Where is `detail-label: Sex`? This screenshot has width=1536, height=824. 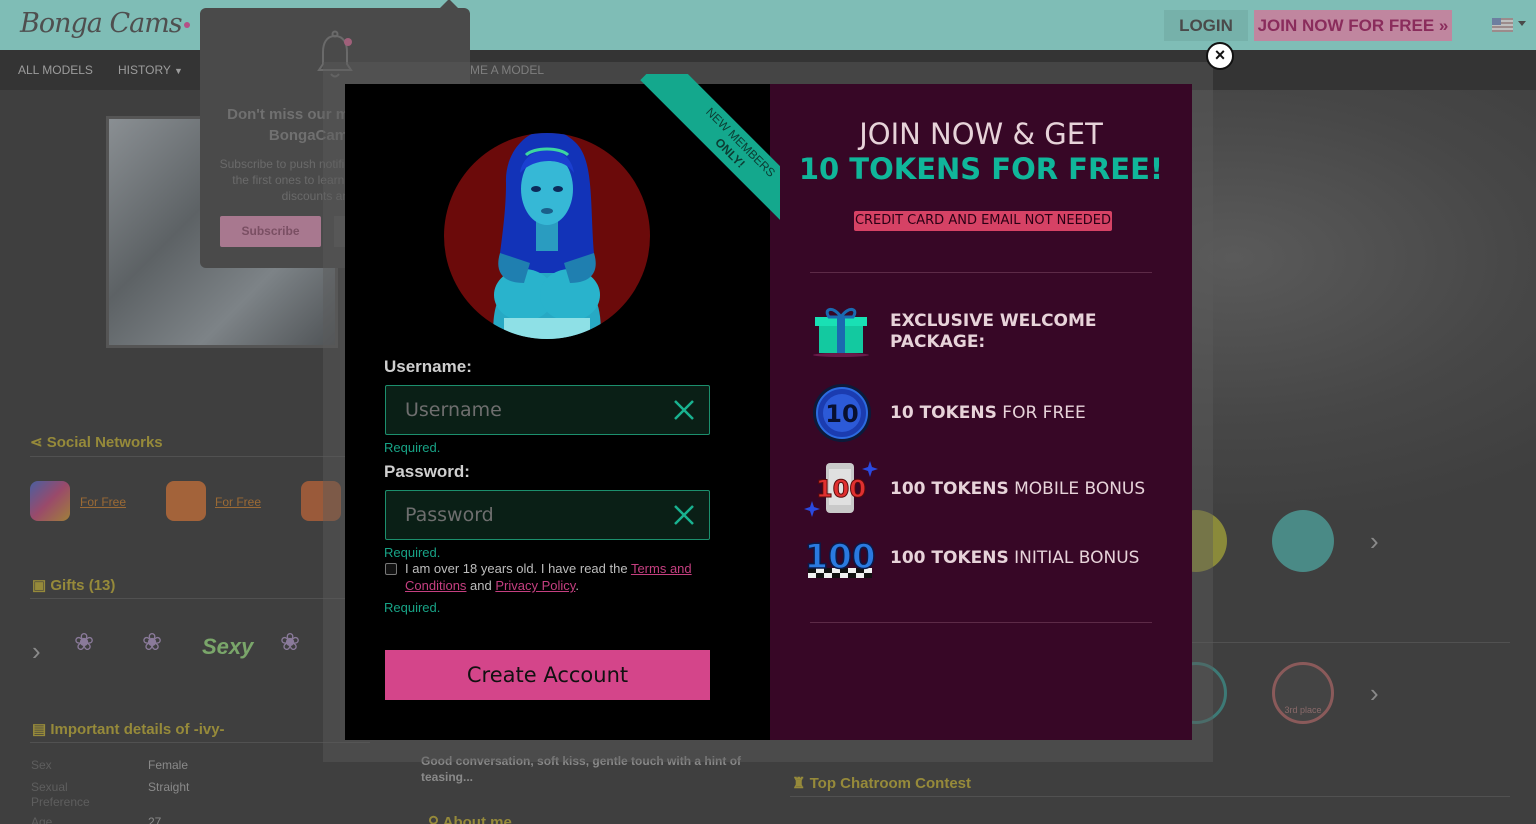
detail-label: Sex is located at coordinates (41, 765).